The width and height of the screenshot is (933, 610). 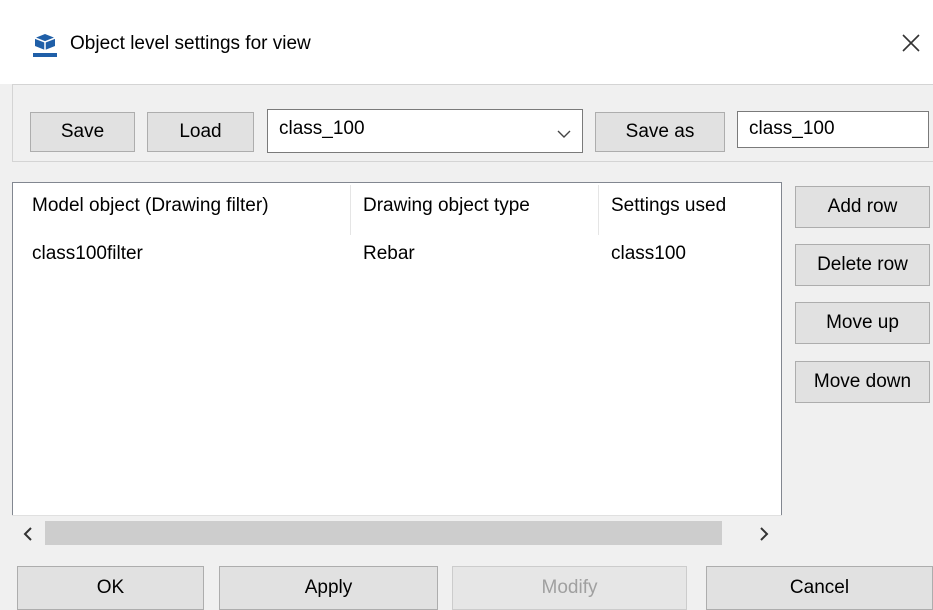 I want to click on table-cell-model-object: class100filter, so click(x=87, y=254).